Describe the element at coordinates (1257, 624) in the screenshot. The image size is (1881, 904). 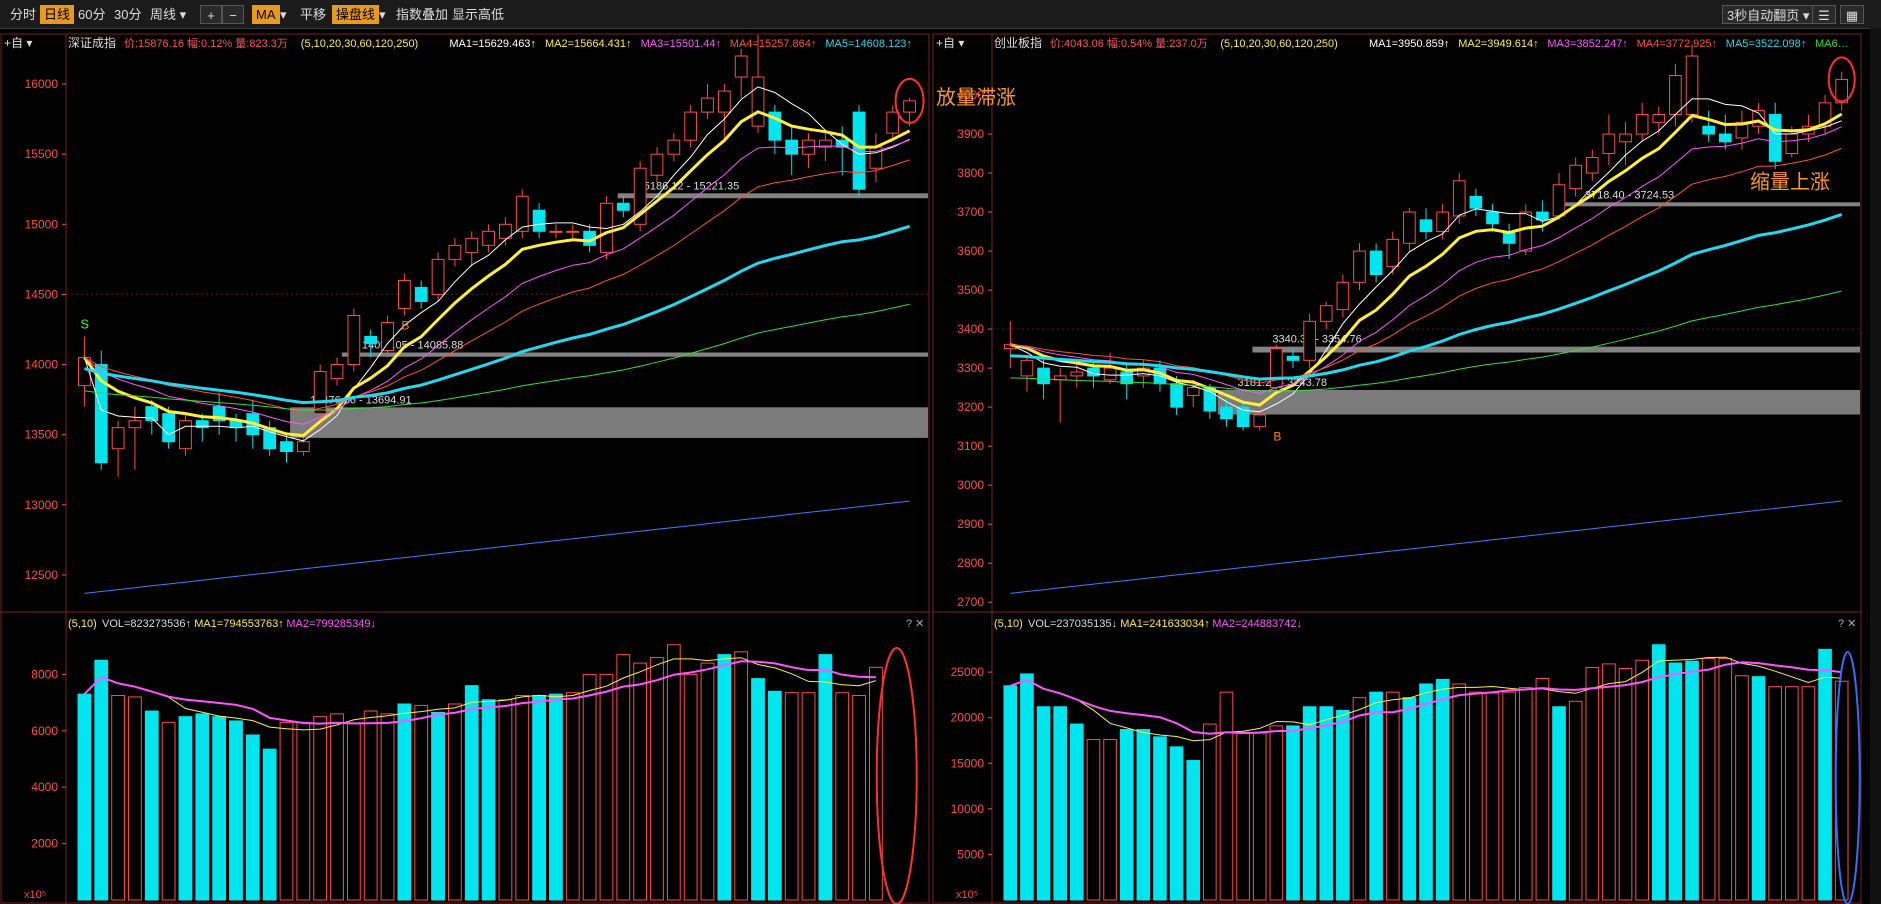
I see `vol-value-3: MA2=244883742↓` at that location.